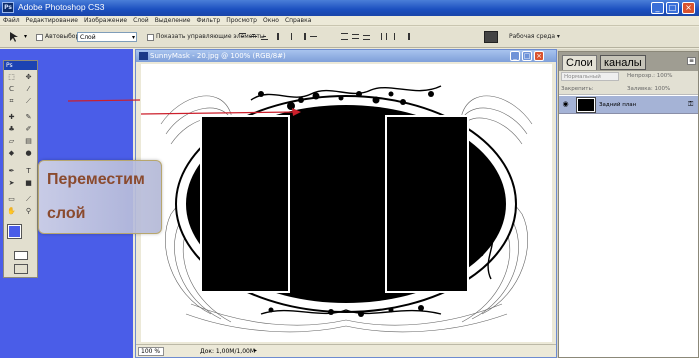 The height and width of the screenshot is (358, 699). What do you see at coordinates (39, 37) in the screenshot?
I see `autoselect-checkbox` at bounding box center [39, 37].